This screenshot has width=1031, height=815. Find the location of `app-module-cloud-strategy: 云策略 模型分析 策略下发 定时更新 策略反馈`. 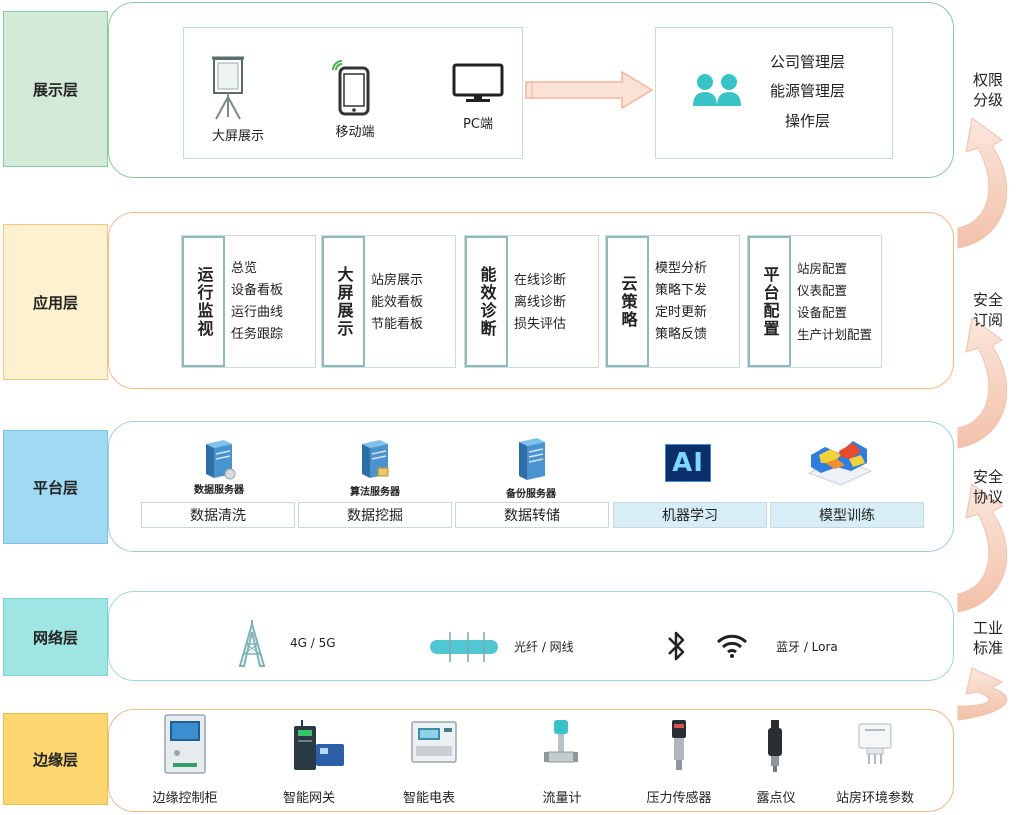

app-module-cloud-strategy: 云策略 模型分析 策略下发 定时更新 策略反馈 is located at coordinates (672, 301).